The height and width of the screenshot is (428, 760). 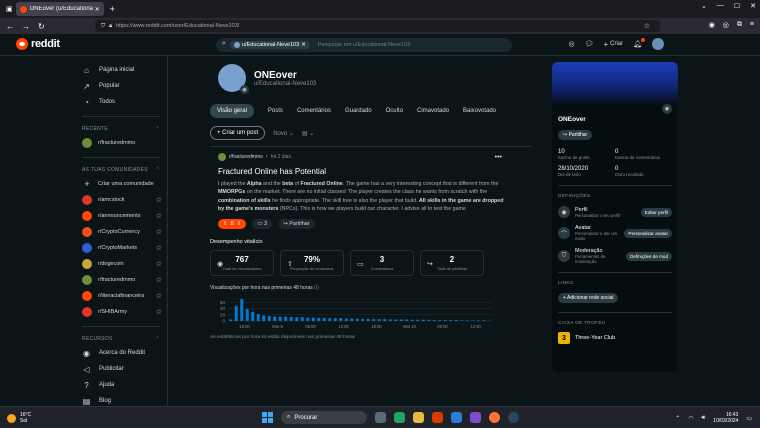 I want to click on file-explorer-icon, so click(x=418, y=417).